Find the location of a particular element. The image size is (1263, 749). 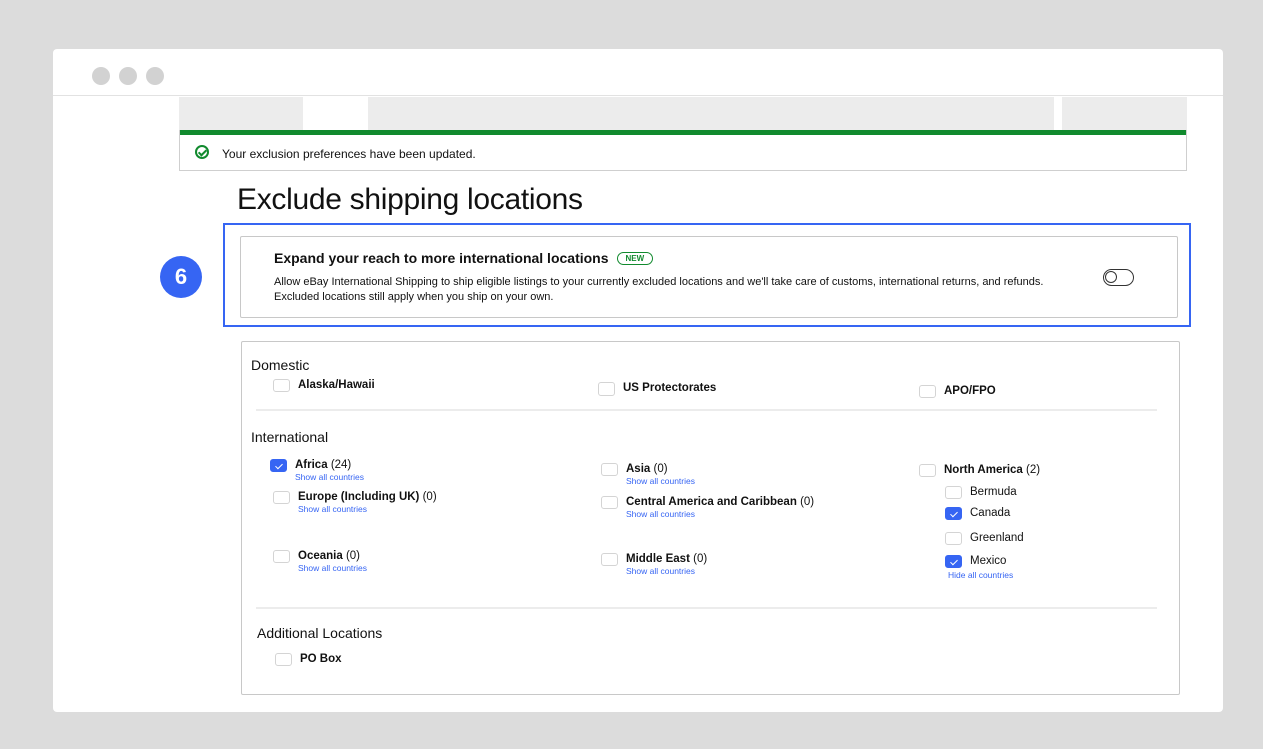

region-middle-east: Middle East (0) Show all countries is located at coordinates (654, 564).